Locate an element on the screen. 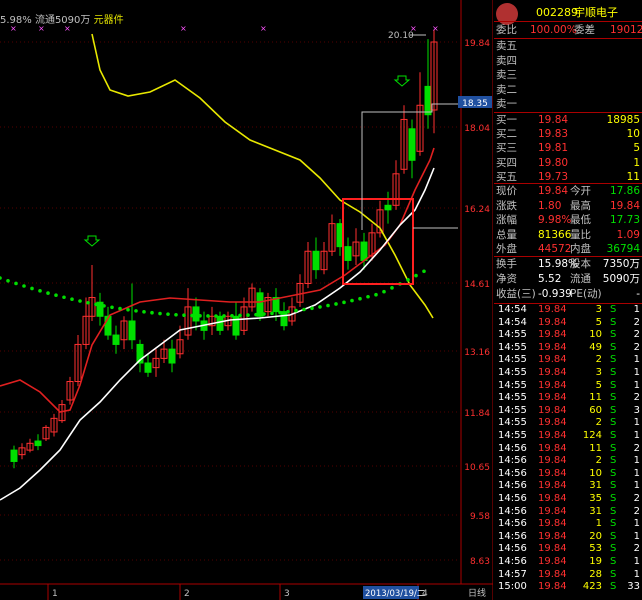 This screenshot has height=600, width=642. tick-volume: 60 is located at coordinates (595, 410).